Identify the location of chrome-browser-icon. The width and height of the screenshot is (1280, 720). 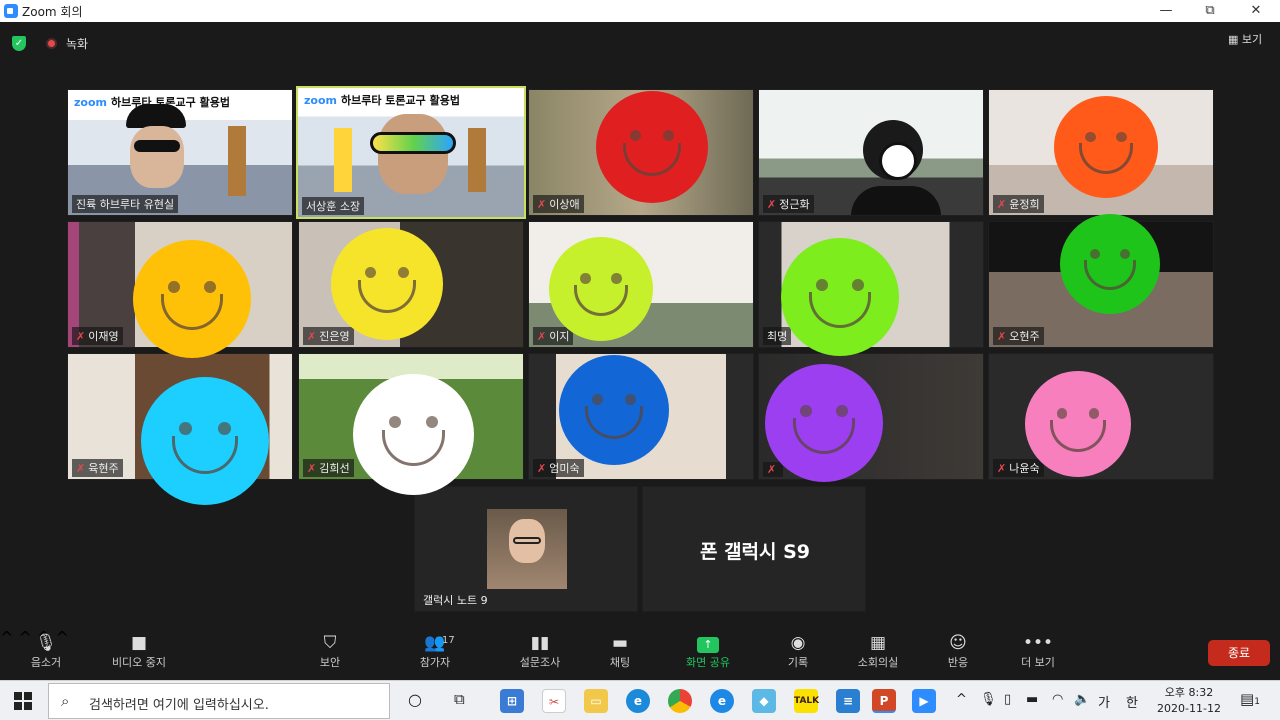
(680, 701).